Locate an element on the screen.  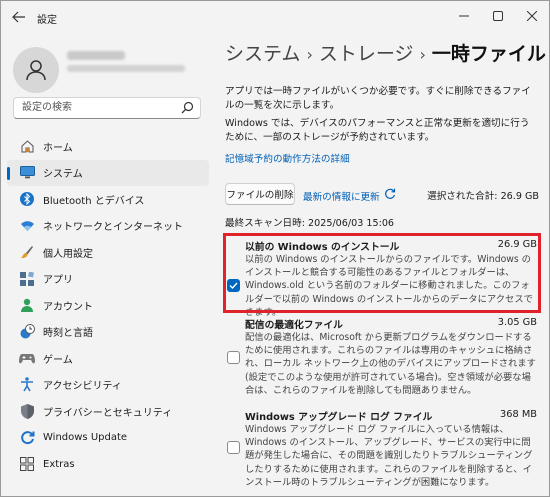
update-icon is located at coordinates (27, 438).